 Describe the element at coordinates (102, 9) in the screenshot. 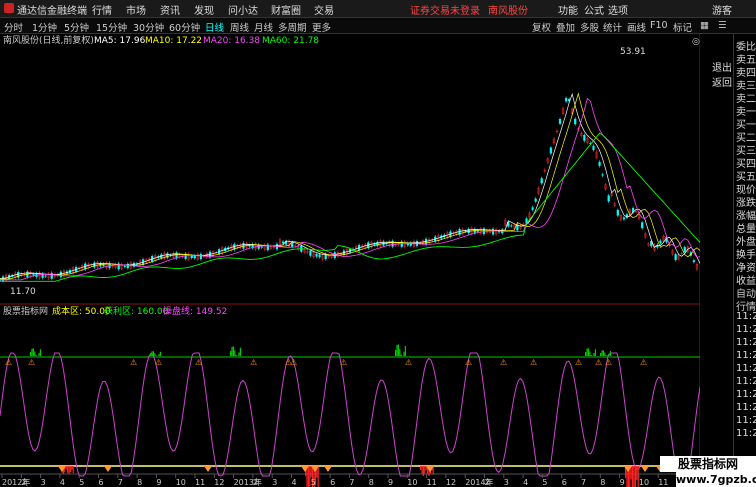

I see `menu-item-quotes: 行情` at that location.